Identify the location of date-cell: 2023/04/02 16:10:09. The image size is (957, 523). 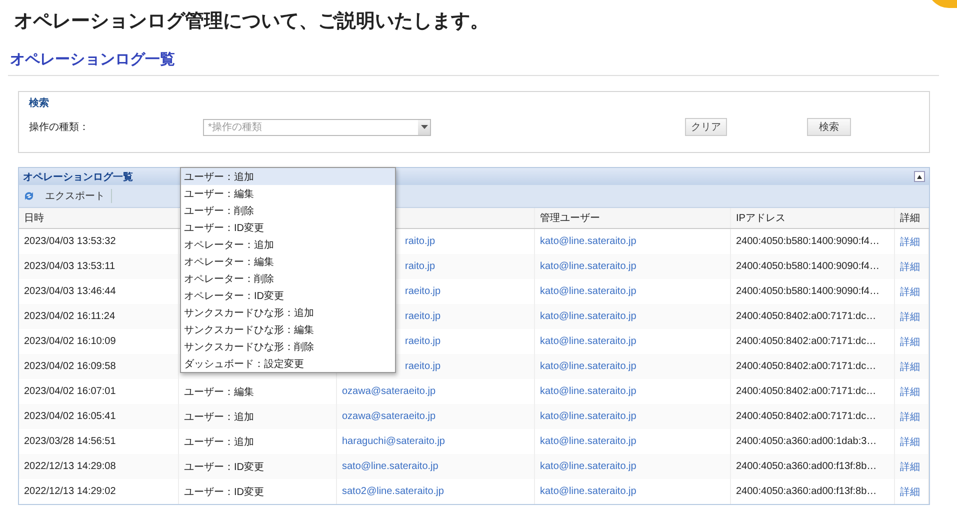
(70, 341).